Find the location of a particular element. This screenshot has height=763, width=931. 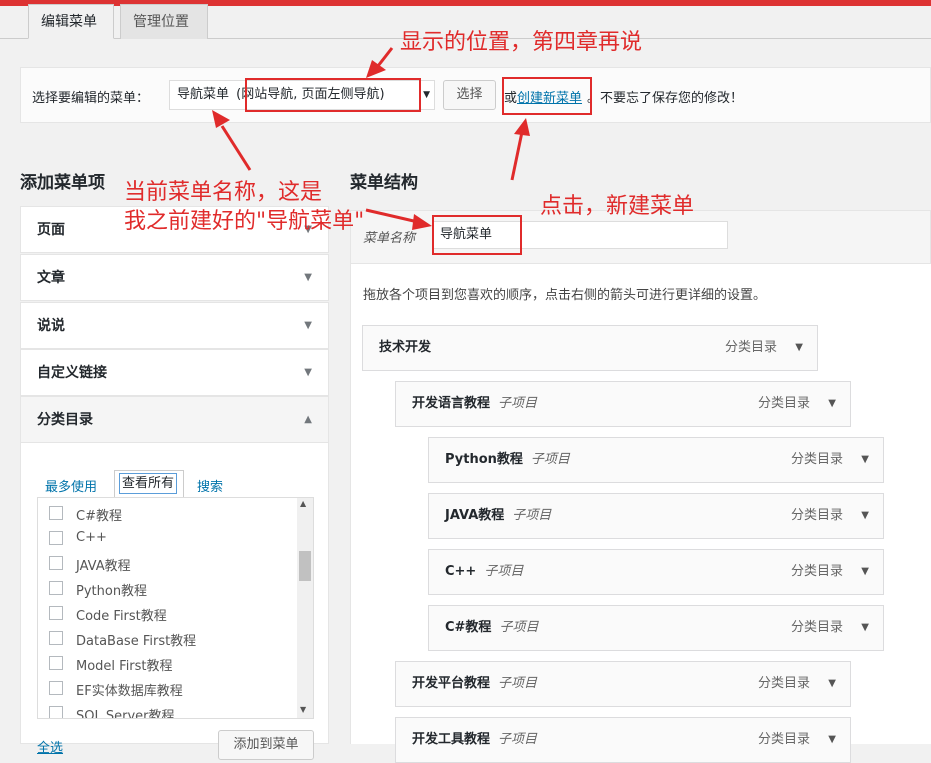

arrow-to-menu-name is located at coordinates (392, 216).